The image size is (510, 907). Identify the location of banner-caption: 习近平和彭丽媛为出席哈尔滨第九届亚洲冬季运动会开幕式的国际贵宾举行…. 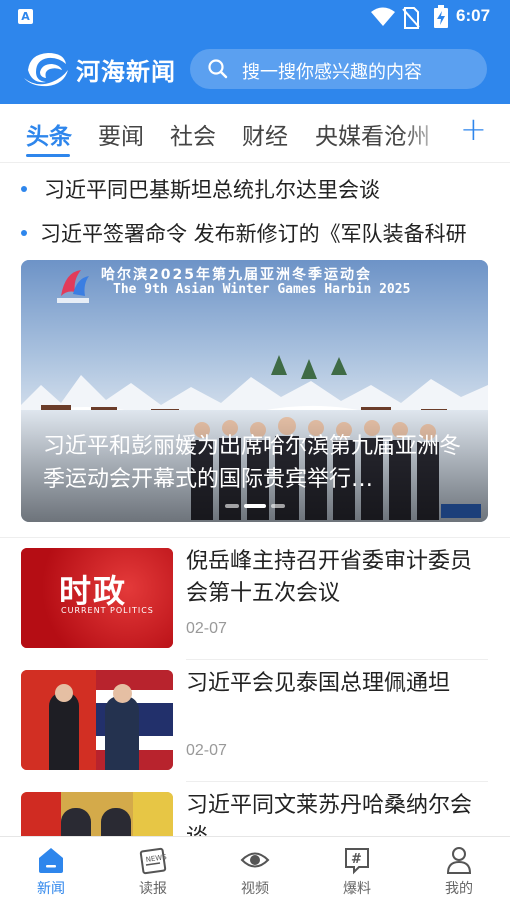
(252, 463).